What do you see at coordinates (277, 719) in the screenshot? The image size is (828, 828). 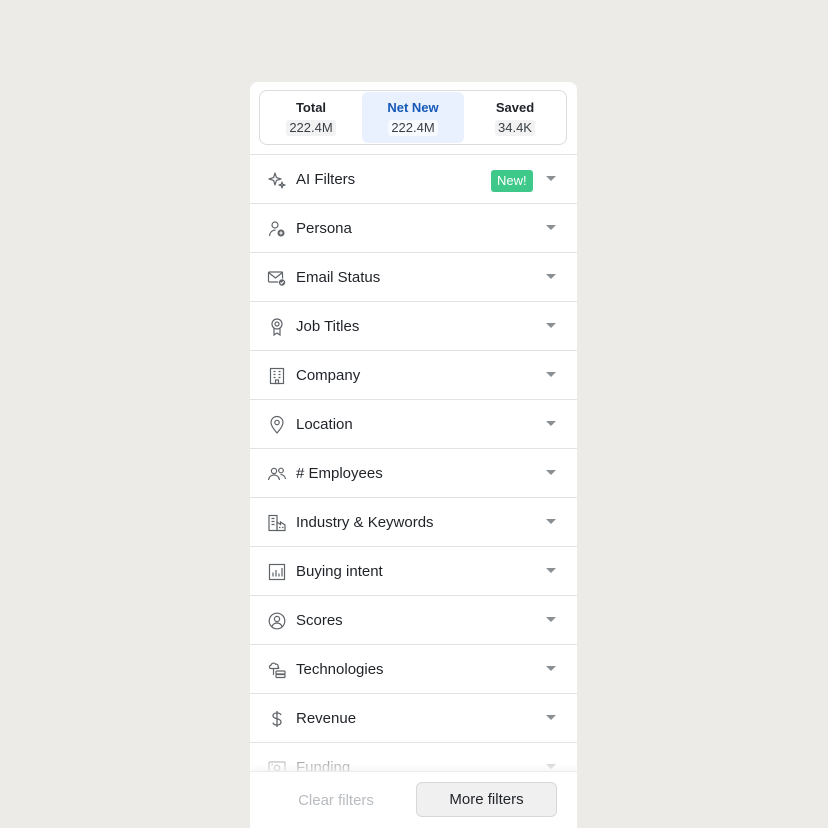 I see `dollar-icon` at bounding box center [277, 719].